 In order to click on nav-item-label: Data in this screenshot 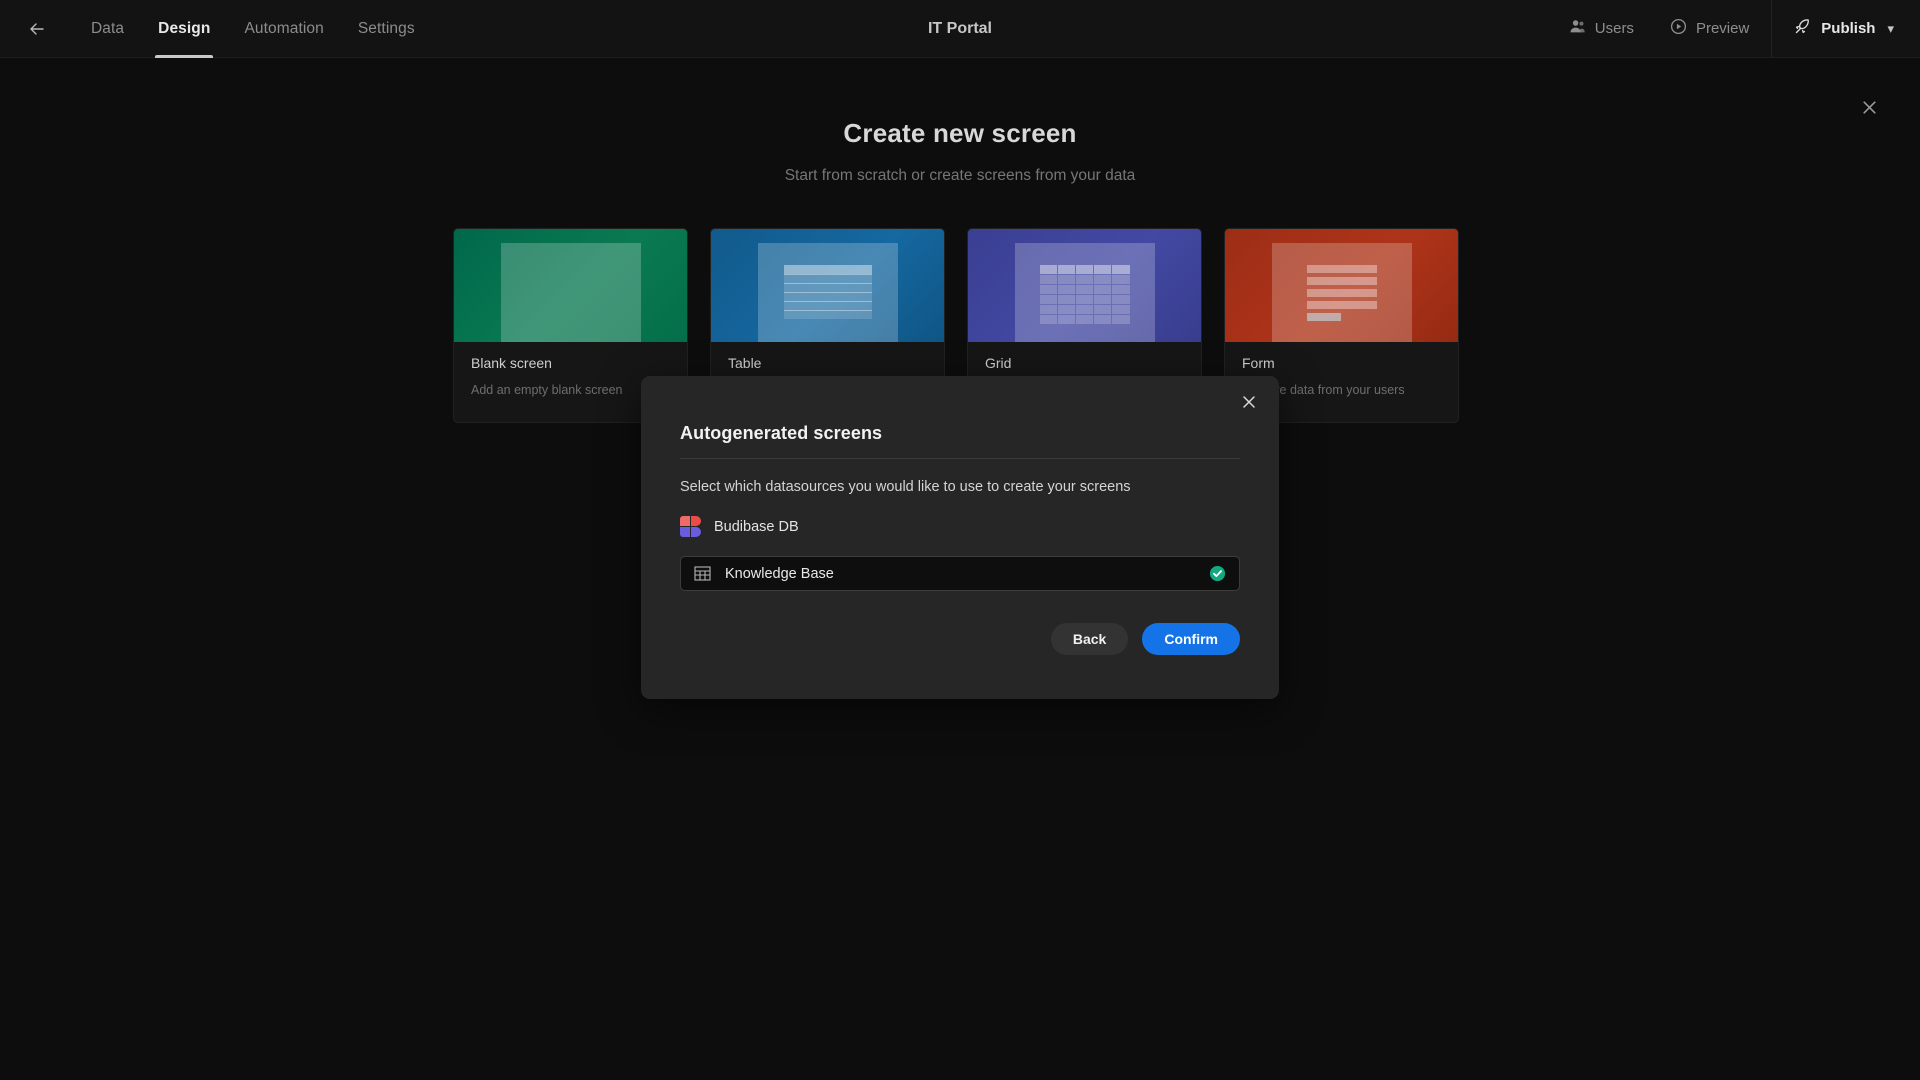, I will do `click(108, 28)`.